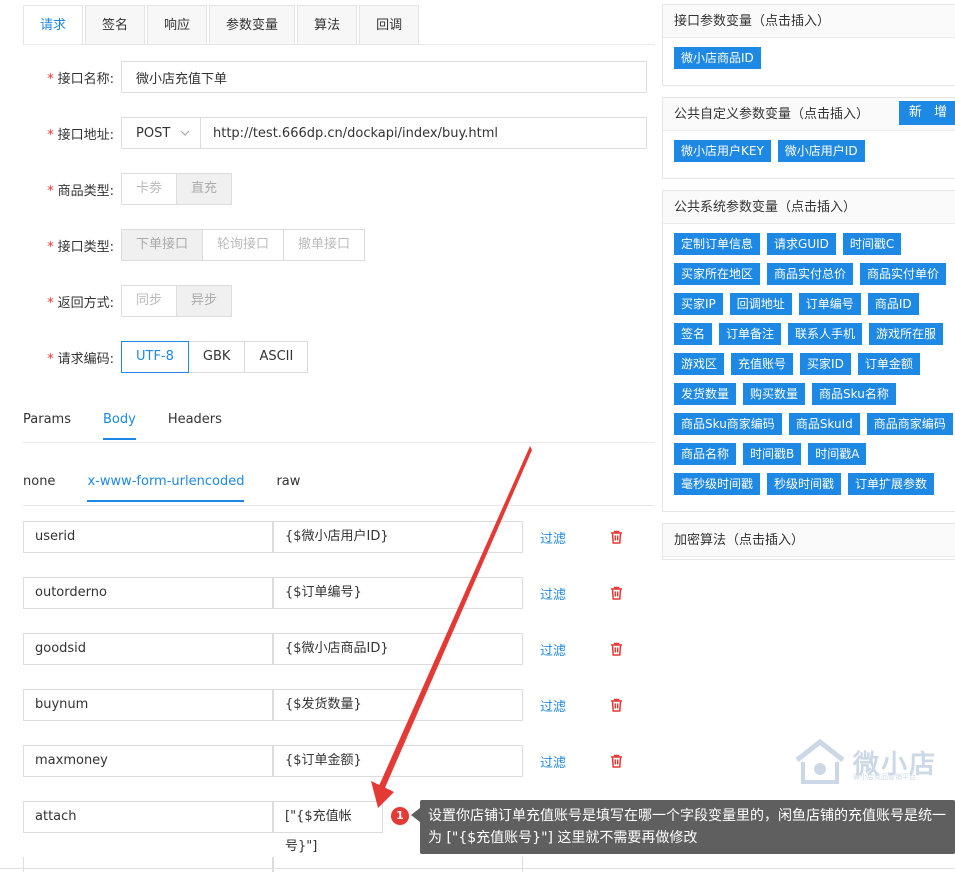  I want to click on api-vars-chips: 微小店商品ID, so click(809, 61).